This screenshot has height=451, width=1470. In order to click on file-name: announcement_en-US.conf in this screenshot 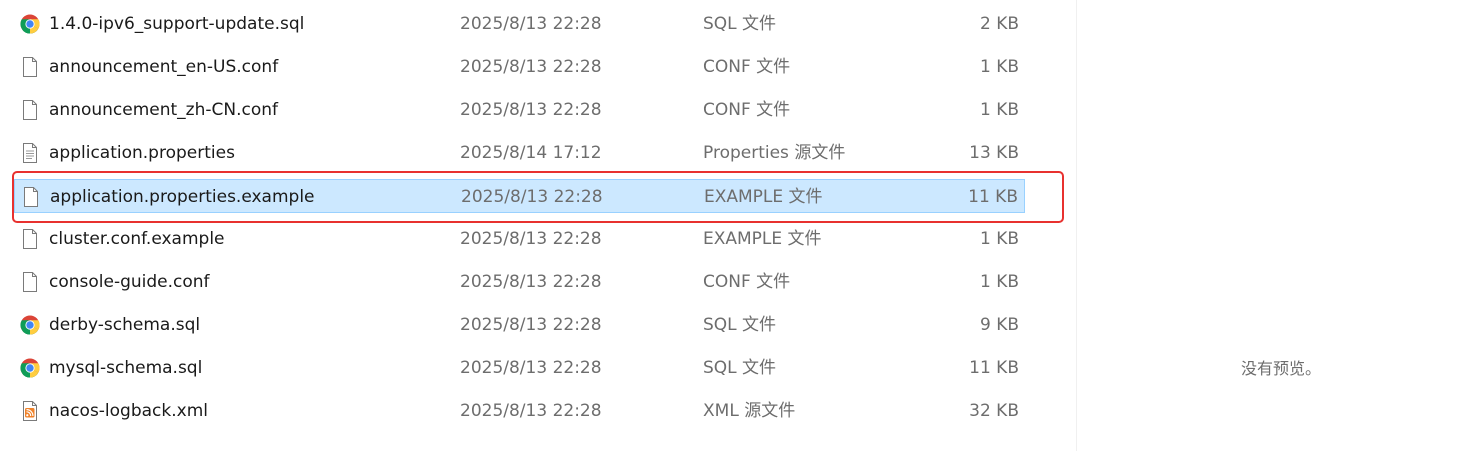, I will do `click(164, 67)`.